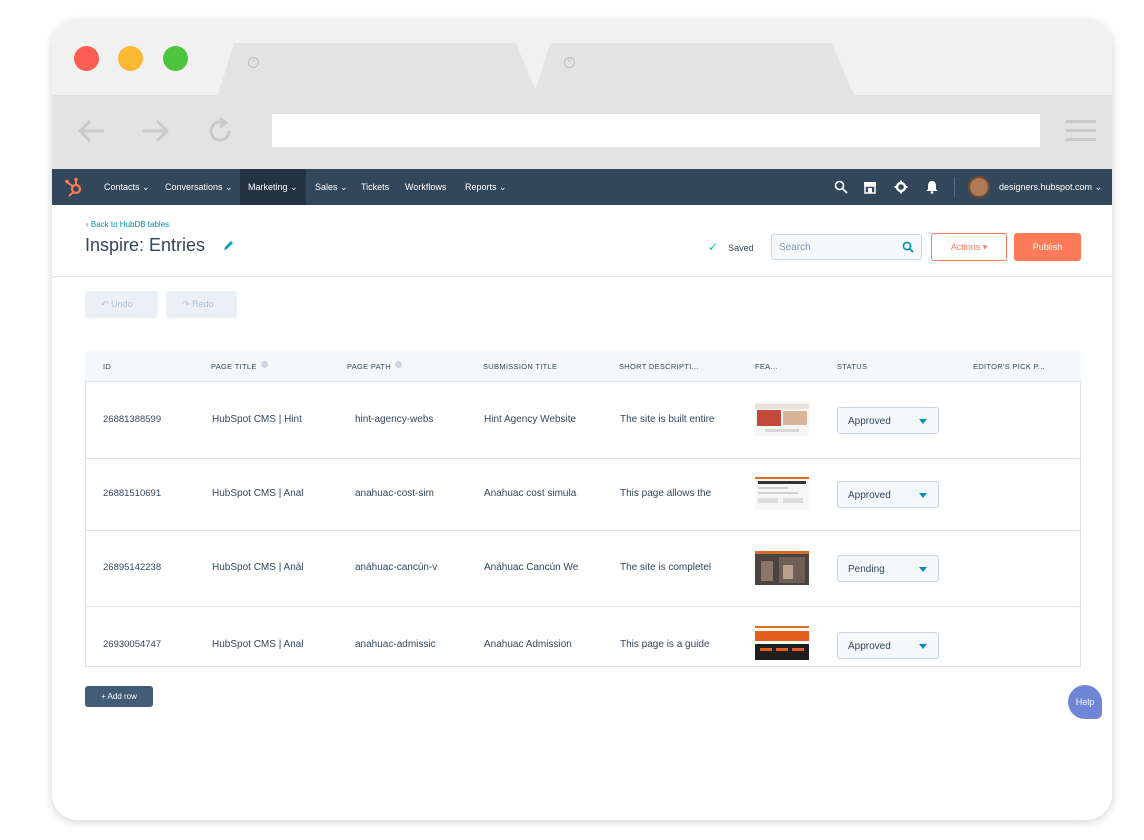  What do you see at coordinates (175, 58) in the screenshot?
I see `maximize-window-button` at bounding box center [175, 58].